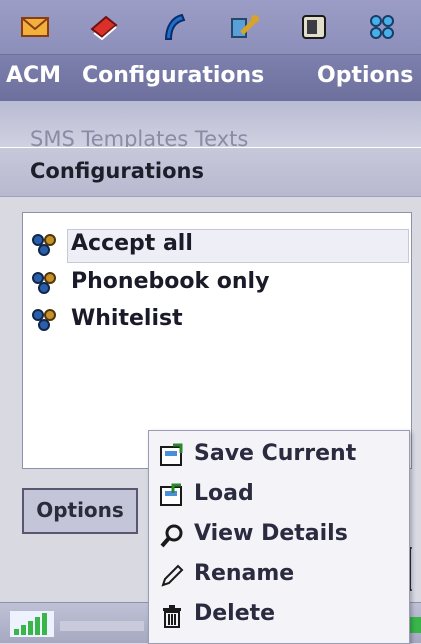 This screenshot has width=421, height=644. What do you see at coordinates (210, 124) in the screenshot?
I see `background-list: SMS Templates Texts` at bounding box center [210, 124].